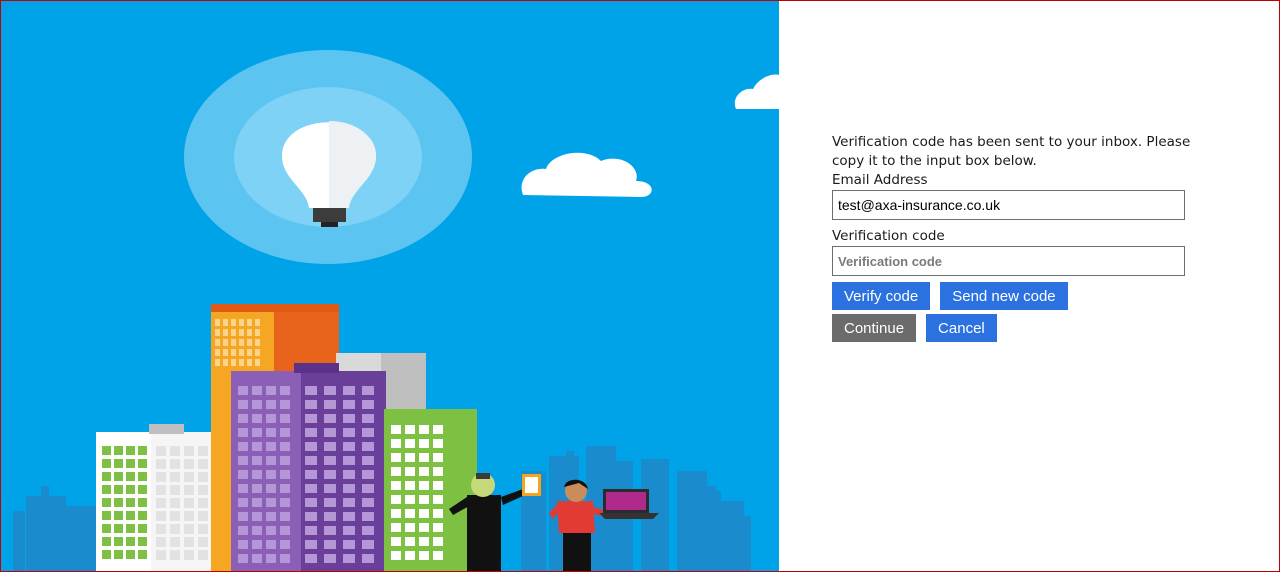 This screenshot has height=572, width=1280. Describe the element at coordinates (1008, 261) in the screenshot. I see `verification-code-input` at that location.